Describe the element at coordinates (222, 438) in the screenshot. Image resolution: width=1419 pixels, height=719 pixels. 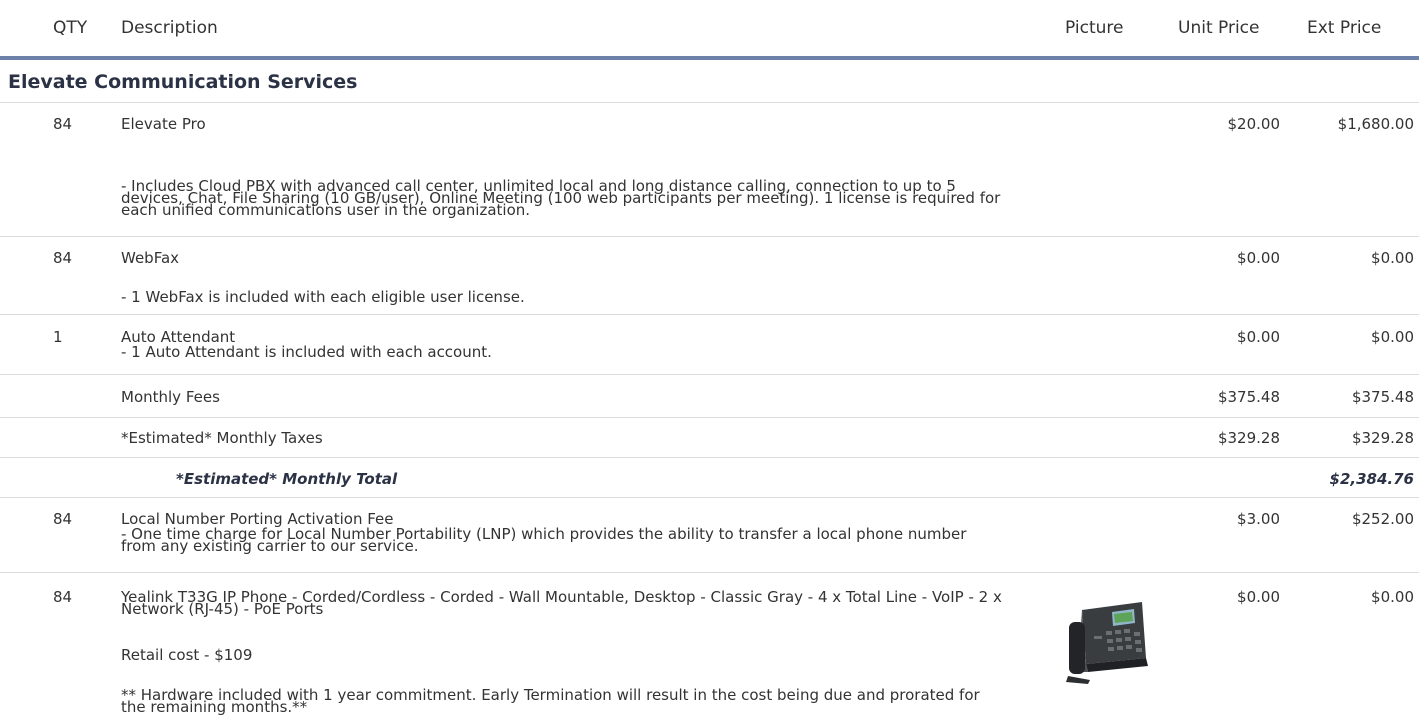
I see `tax-label: *Estimated* Monthly Taxes` at that location.